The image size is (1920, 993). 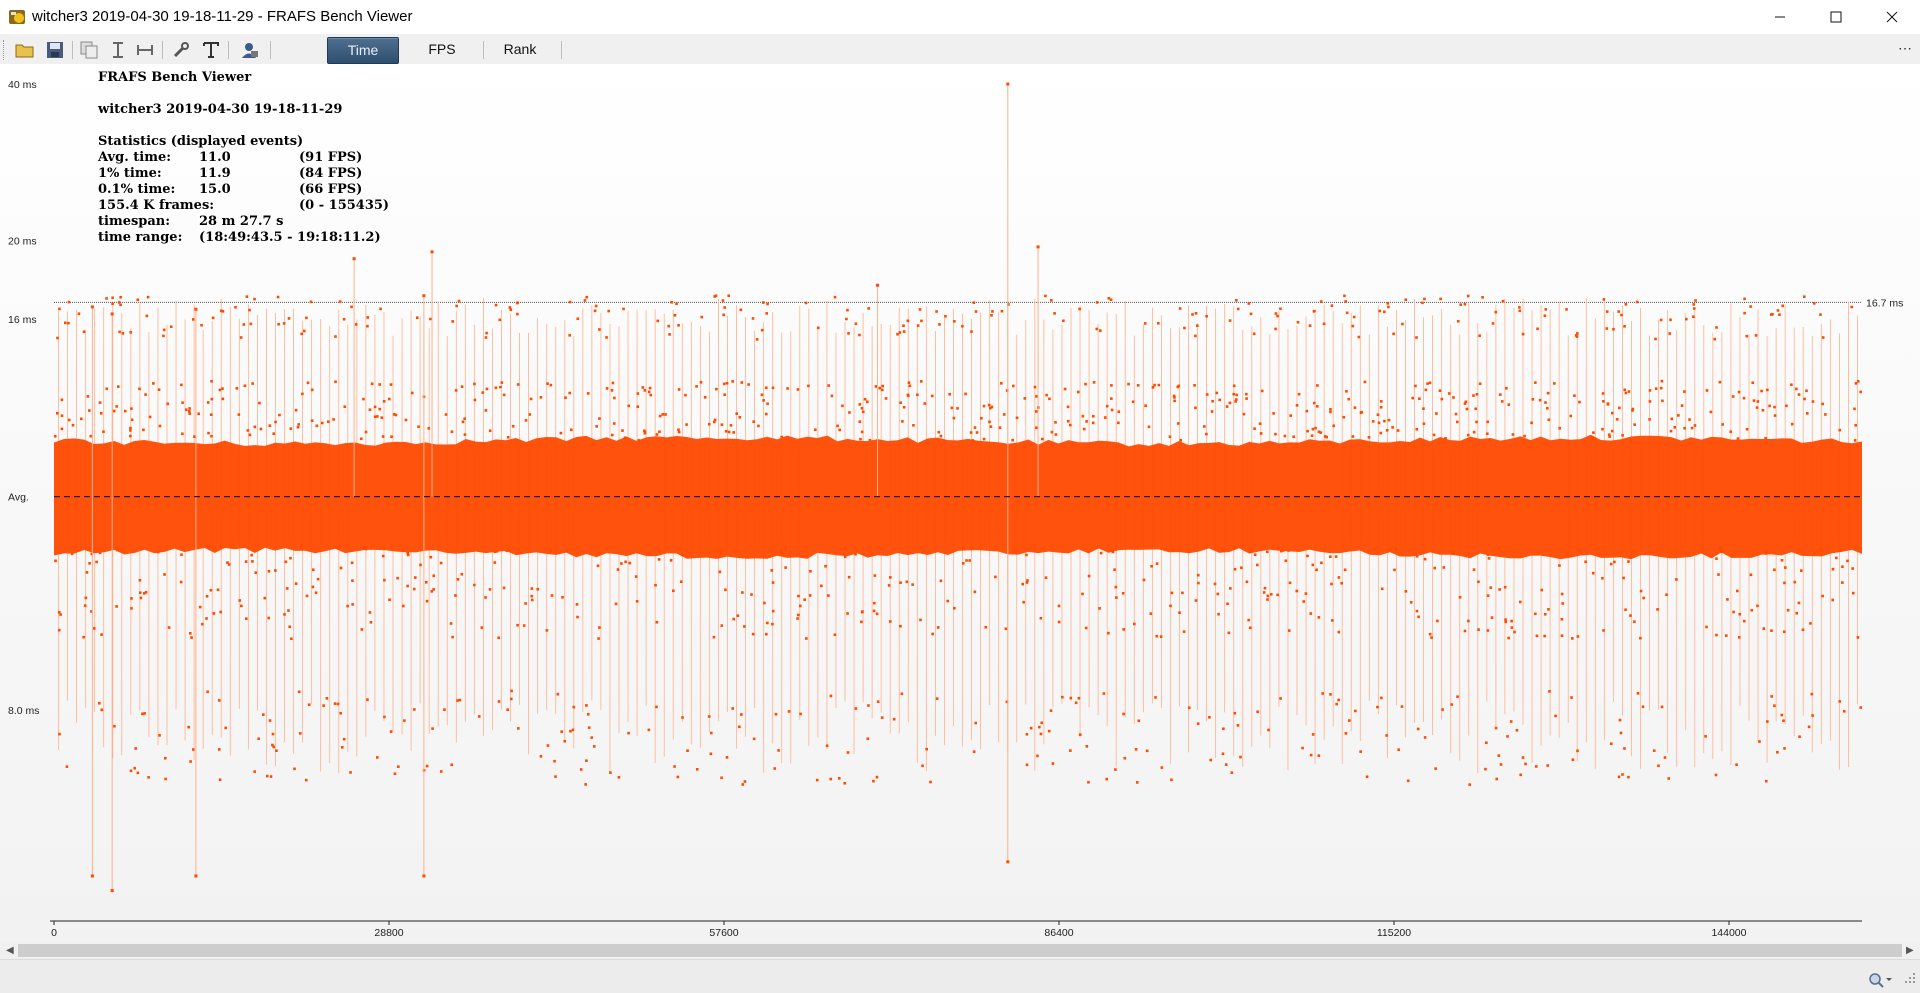 I want to click on copy-icon, so click(x=89, y=50).